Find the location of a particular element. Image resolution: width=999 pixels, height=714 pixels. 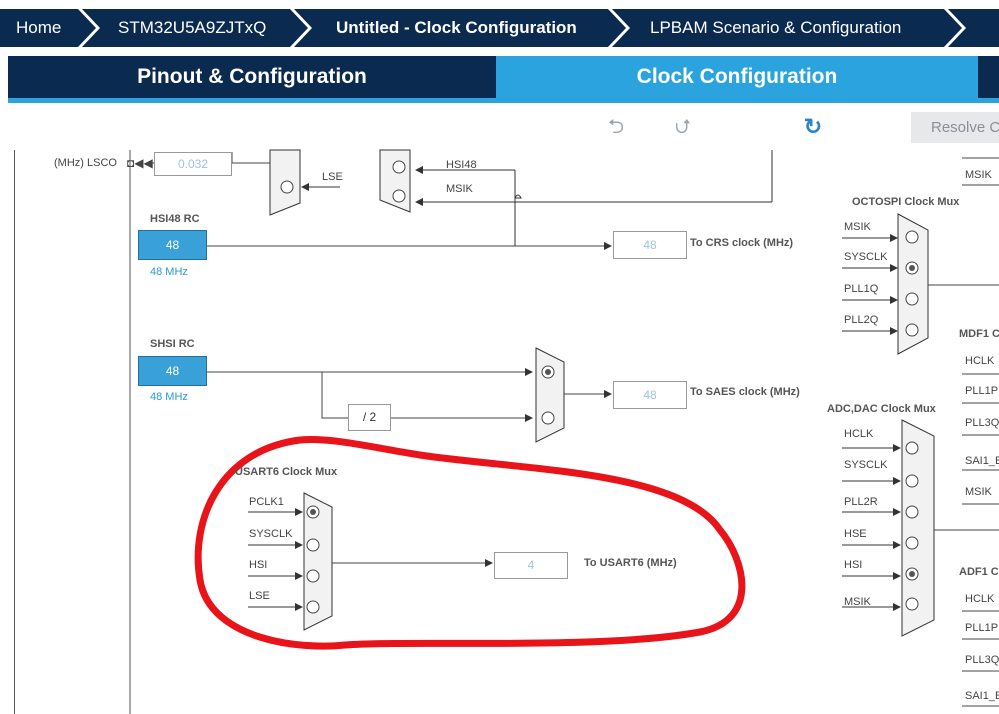

adcdac-input-pll2r: PLL2R is located at coordinates (861, 502).